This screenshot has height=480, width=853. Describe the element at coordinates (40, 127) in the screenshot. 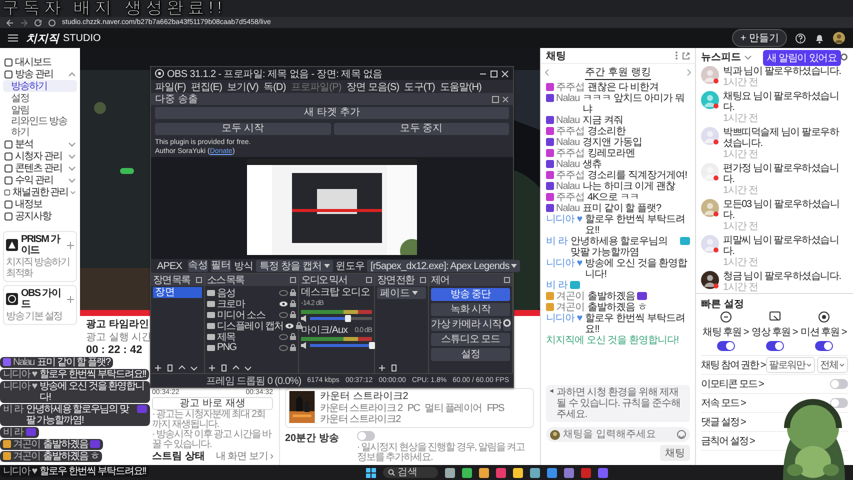

I see `sidebar-subitem: 리와인드 방송 하기` at that location.